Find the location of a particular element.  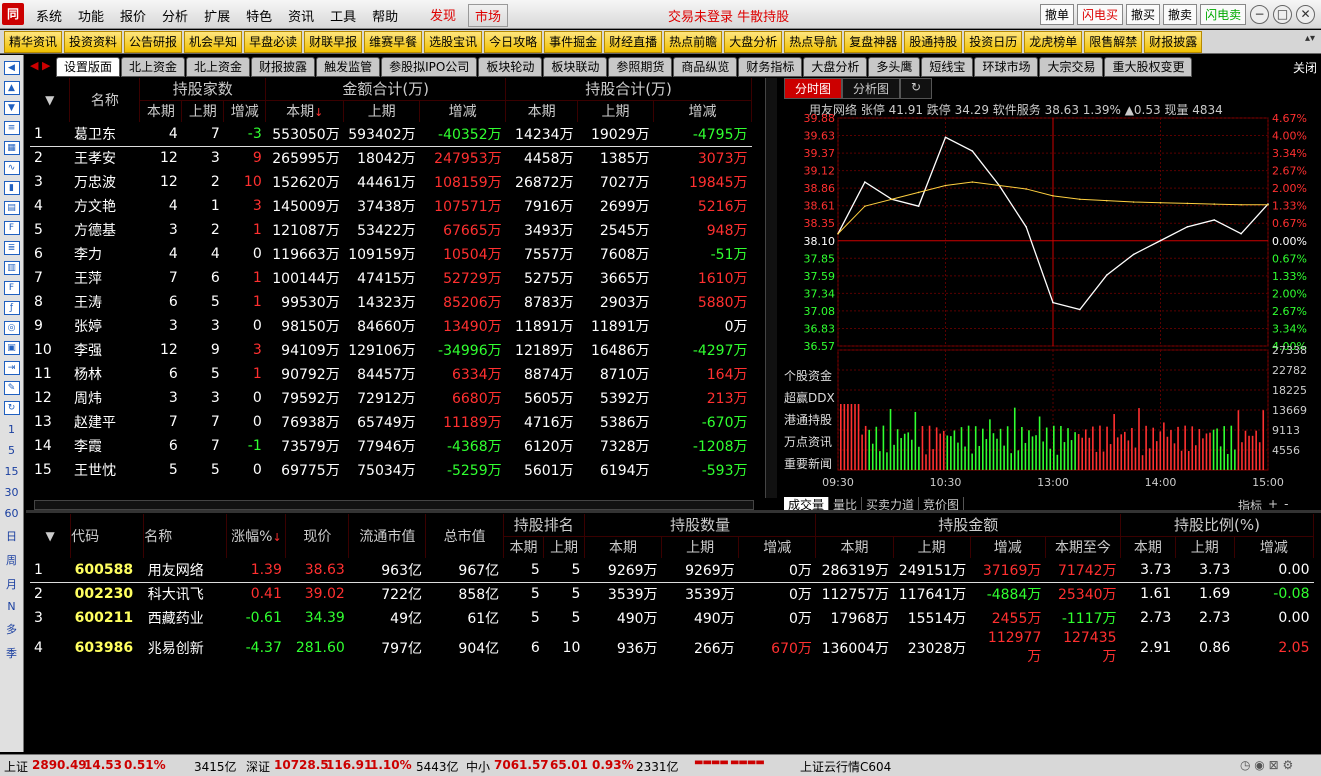

flash-buy-button: 闪电买 is located at coordinates (1100, 14).